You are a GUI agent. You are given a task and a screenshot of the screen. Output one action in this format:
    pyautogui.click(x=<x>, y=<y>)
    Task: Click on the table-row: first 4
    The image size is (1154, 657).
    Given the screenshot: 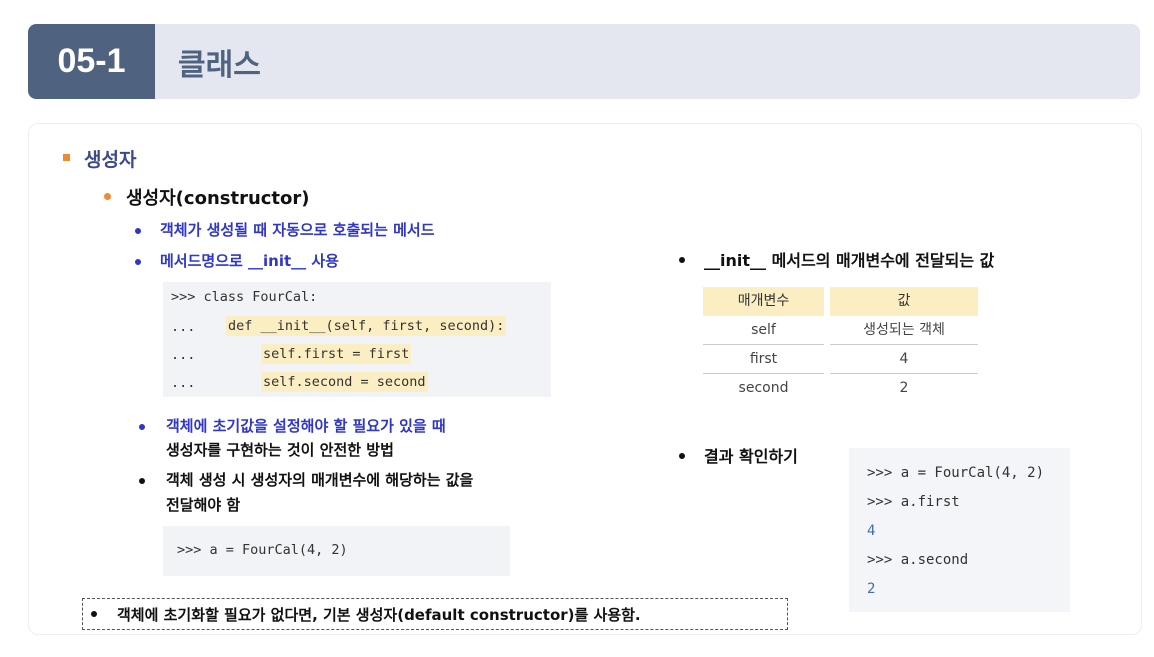 What is the action you would take?
    pyautogui.click(x=840, y=359)
    